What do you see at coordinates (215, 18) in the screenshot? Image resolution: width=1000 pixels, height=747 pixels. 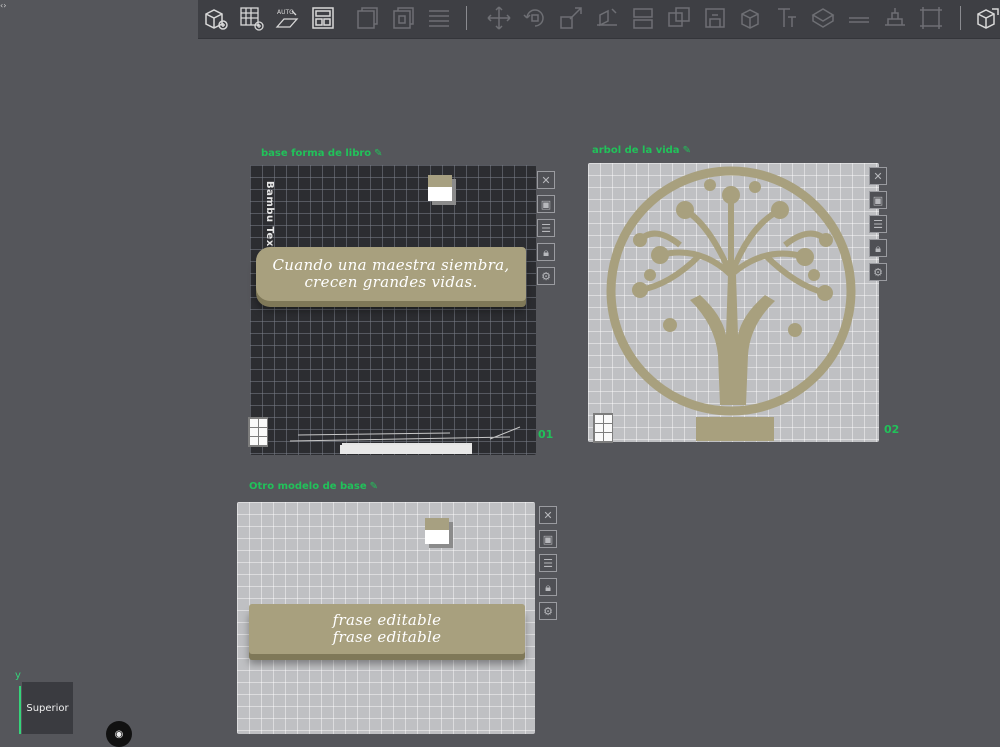 I see `add-cube-icon` at bounding box center [215, 18].